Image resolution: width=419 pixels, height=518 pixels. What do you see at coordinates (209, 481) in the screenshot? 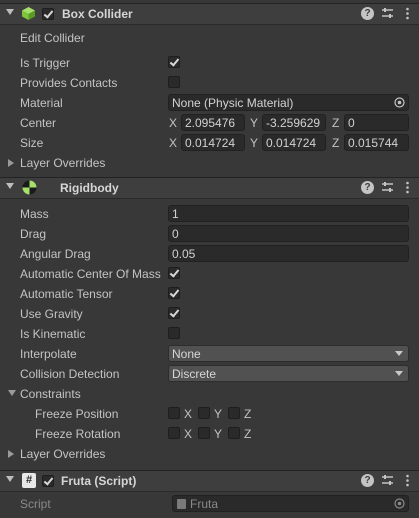
I see `script-header: # Fruta (Script) ?` at bounding box center [209, 481].